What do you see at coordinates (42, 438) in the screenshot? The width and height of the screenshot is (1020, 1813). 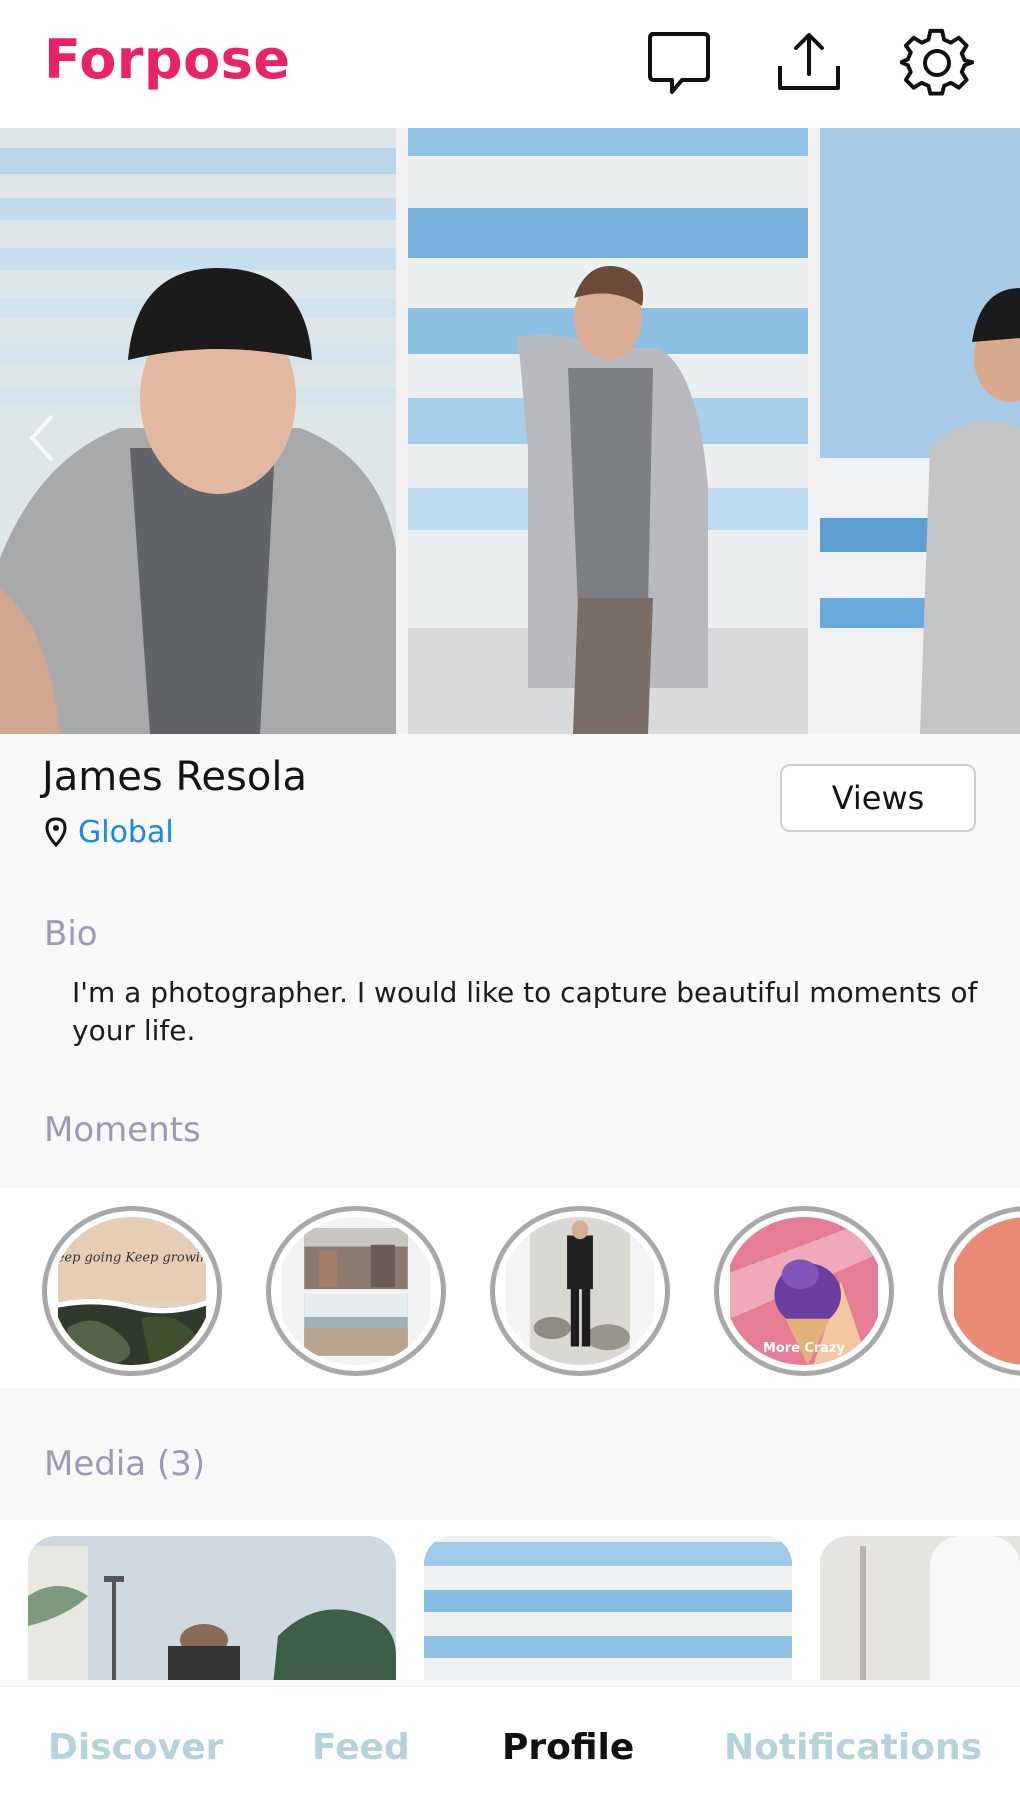 I see `carousel-prev-icon` at bounding box center [42, 438].